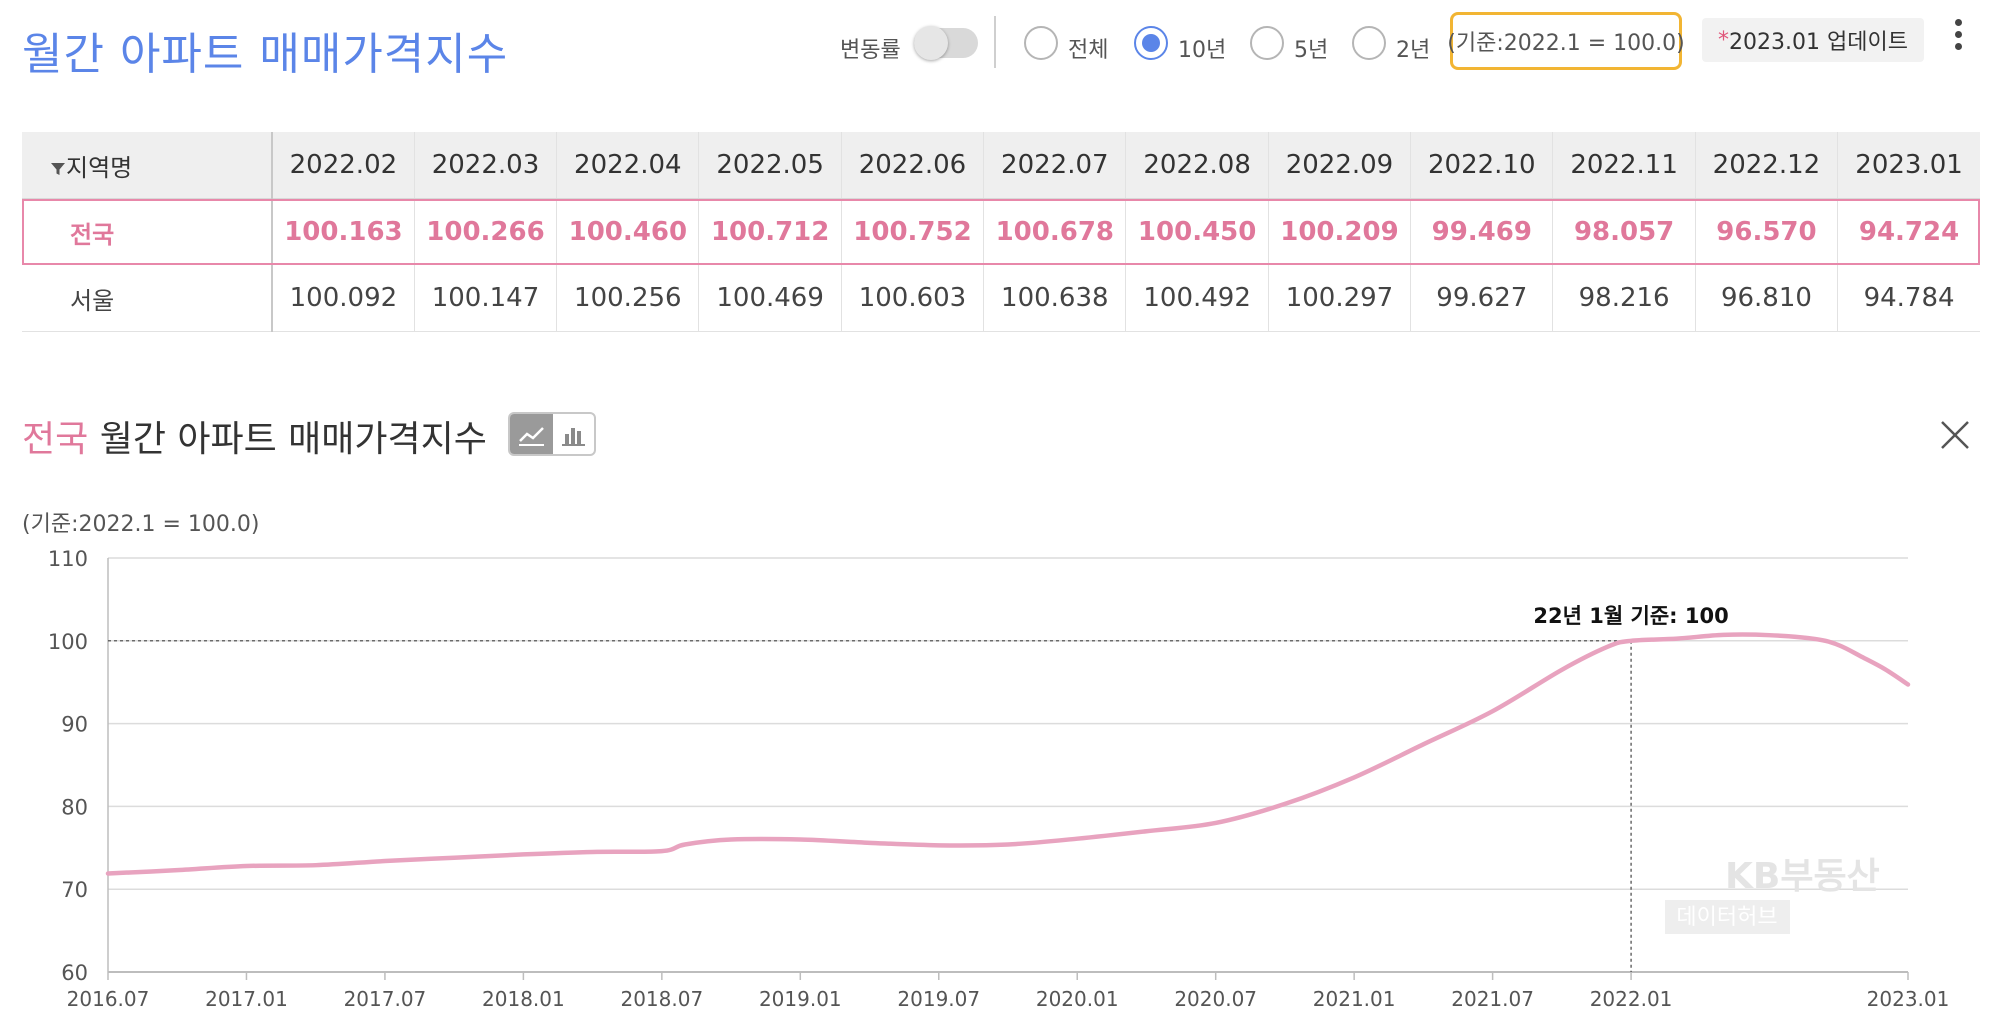 The image size is (2000, 1029). I want to click on value-cell: 100.752, so click(913, 231).